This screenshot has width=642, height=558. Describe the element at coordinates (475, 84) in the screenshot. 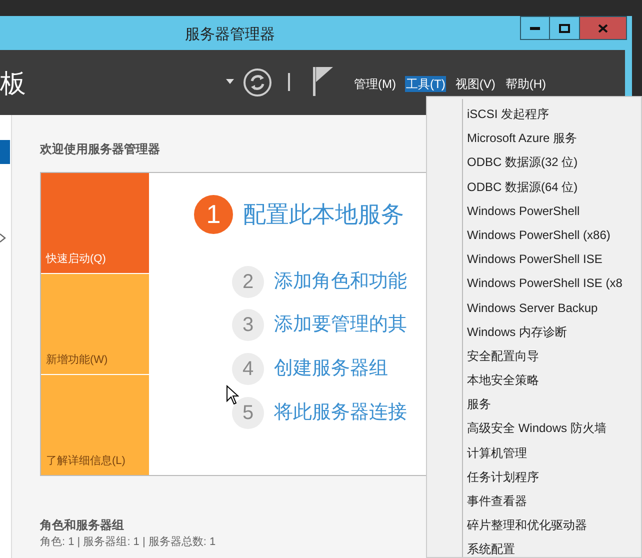

I see `menu-item: 视图(V)` at that location.